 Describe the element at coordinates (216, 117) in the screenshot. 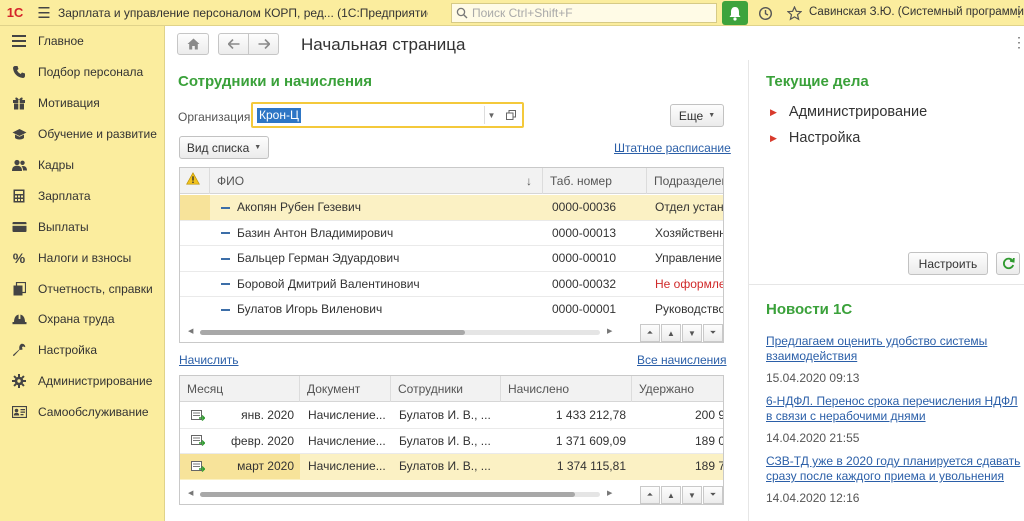

I see `organization-label: Организация:` at that location.